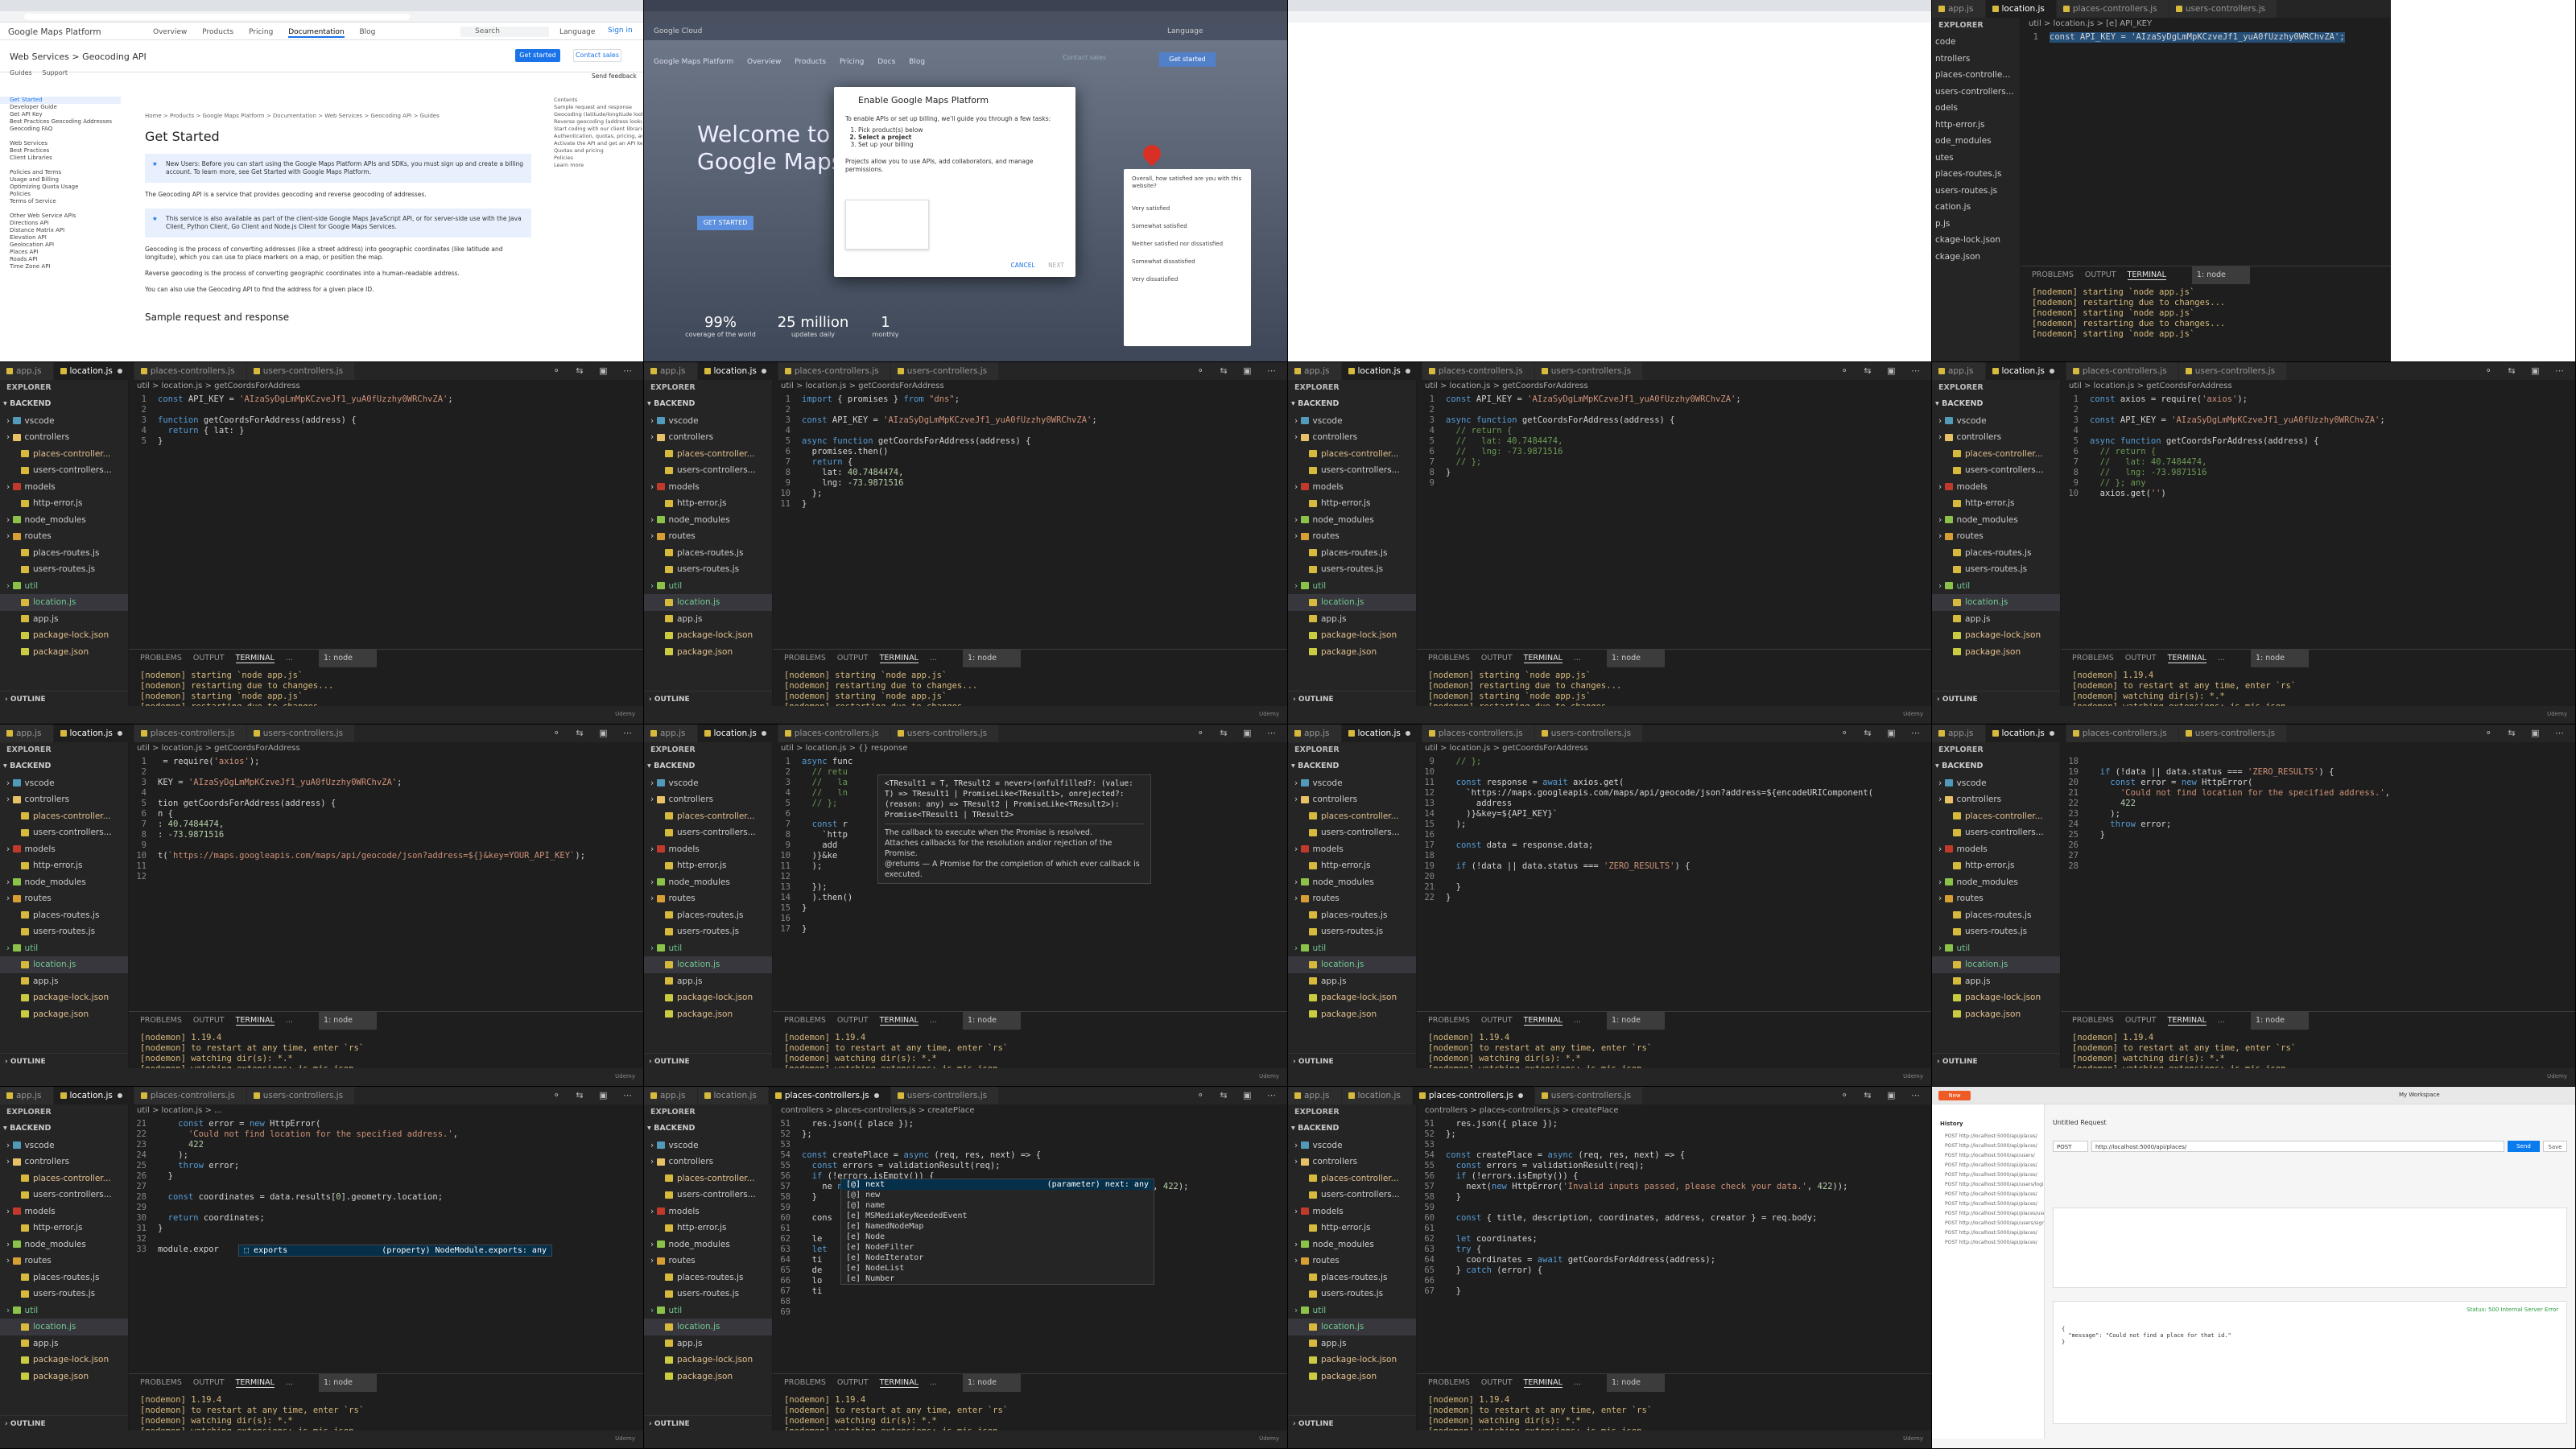  I want to click on file-tree-item: ode_modules, so click(1976, 141).